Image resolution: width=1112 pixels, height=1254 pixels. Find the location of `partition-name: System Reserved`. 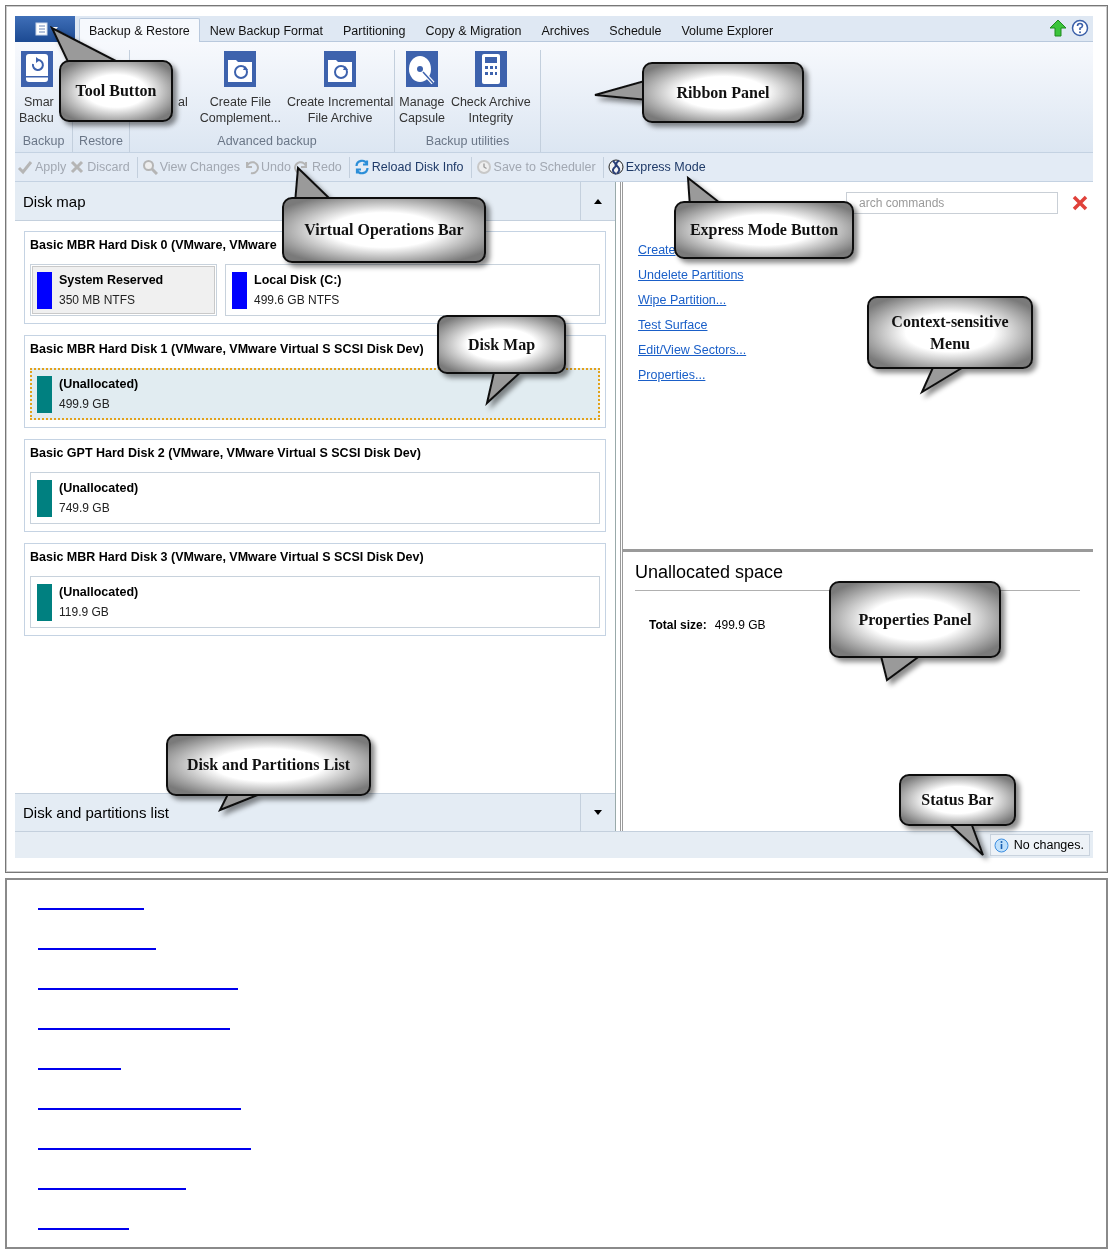

partition-name: System Reserved is located at coordinates (111, 280).